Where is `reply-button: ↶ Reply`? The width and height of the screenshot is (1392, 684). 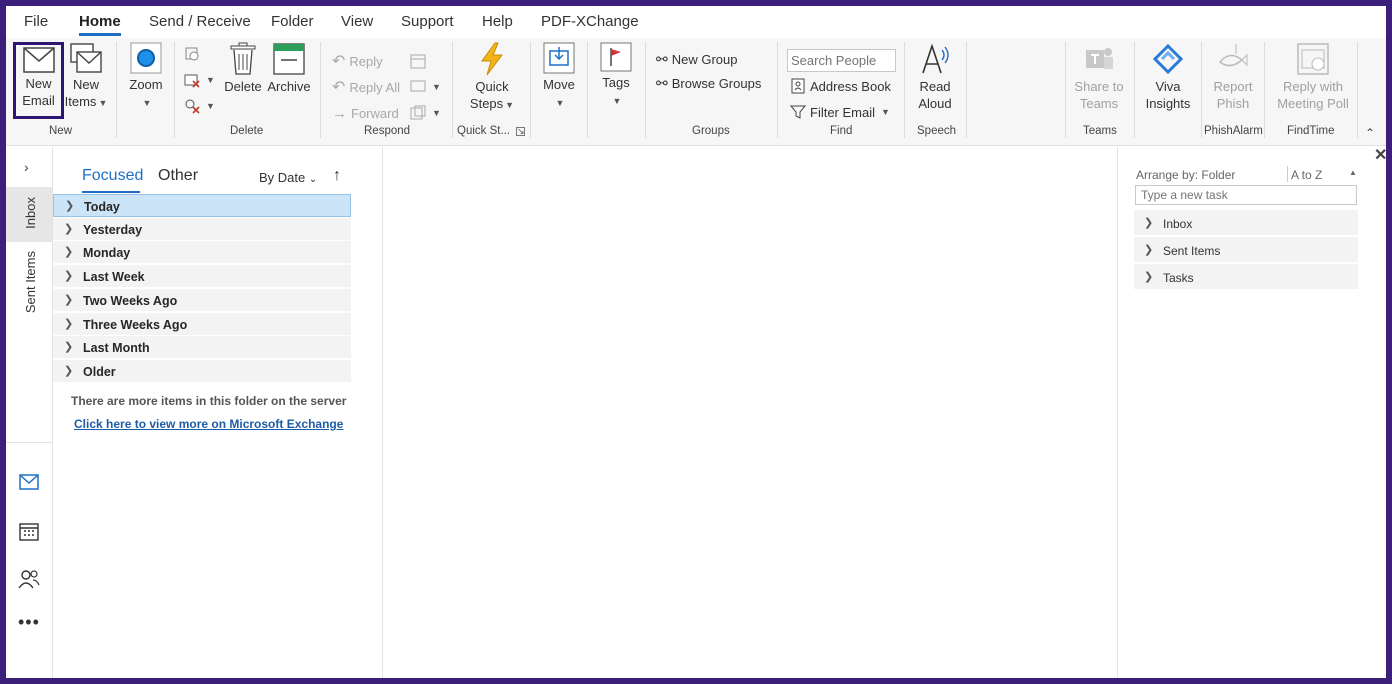
reply-button: ↶ Reply is located at coordinates (357, 61).